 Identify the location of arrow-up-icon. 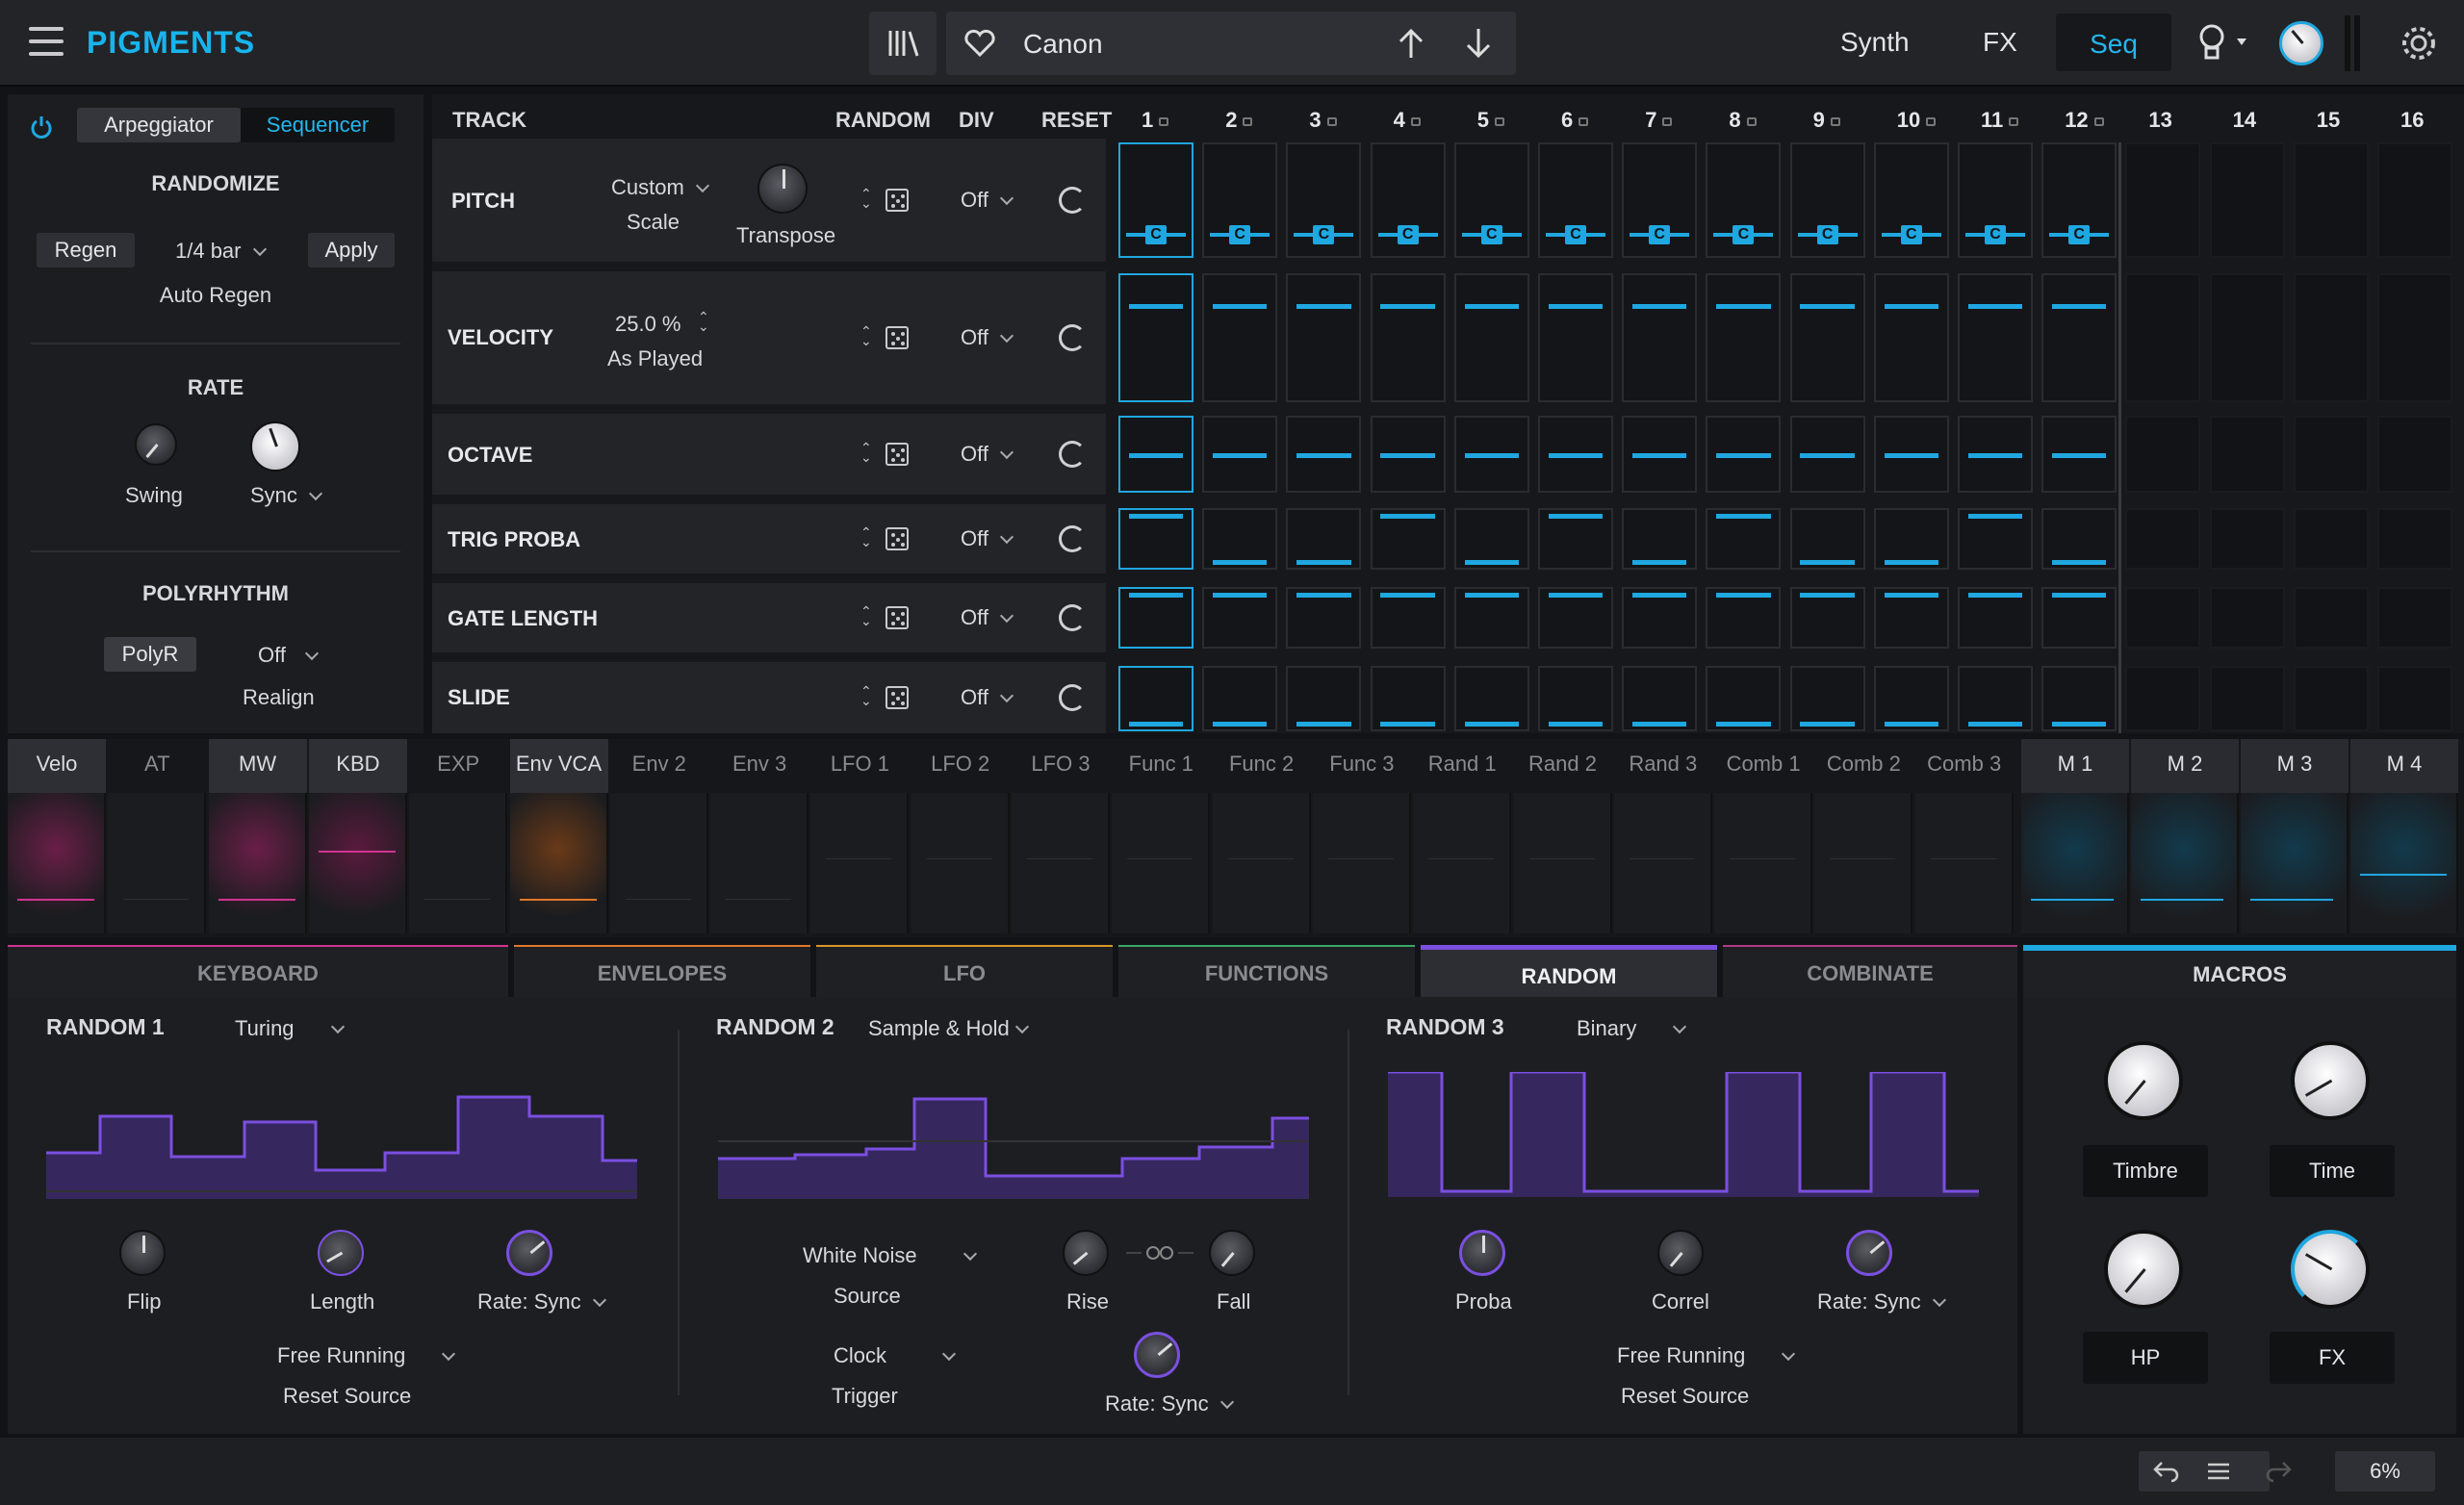
(1411, 44).